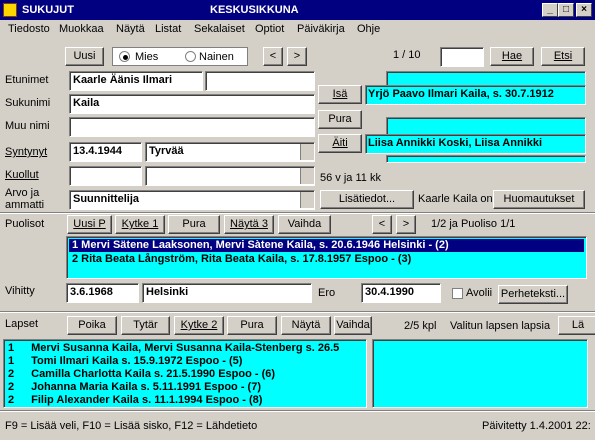 Image resolution: width=595 pixels, height=440 pixels. Describe the element at coordinates (105, 176) in the screenshot. I see `died-date-field` at that location.